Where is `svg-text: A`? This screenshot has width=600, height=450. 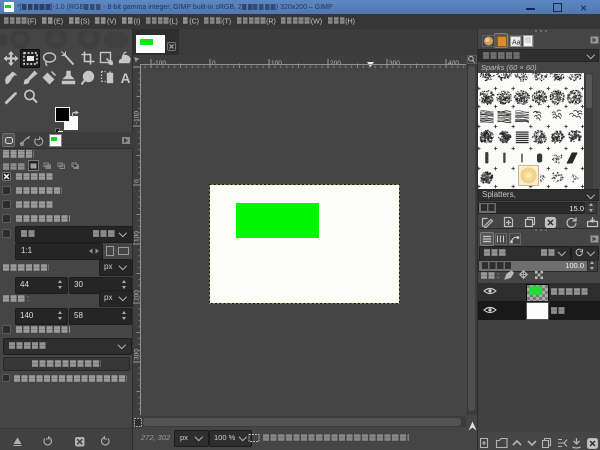
svg-text: A is located at coordinates (126, 78).